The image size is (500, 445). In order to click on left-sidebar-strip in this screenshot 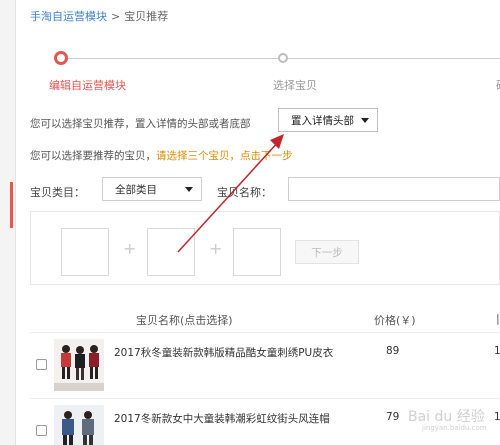, I will do `click(8, 222)`.